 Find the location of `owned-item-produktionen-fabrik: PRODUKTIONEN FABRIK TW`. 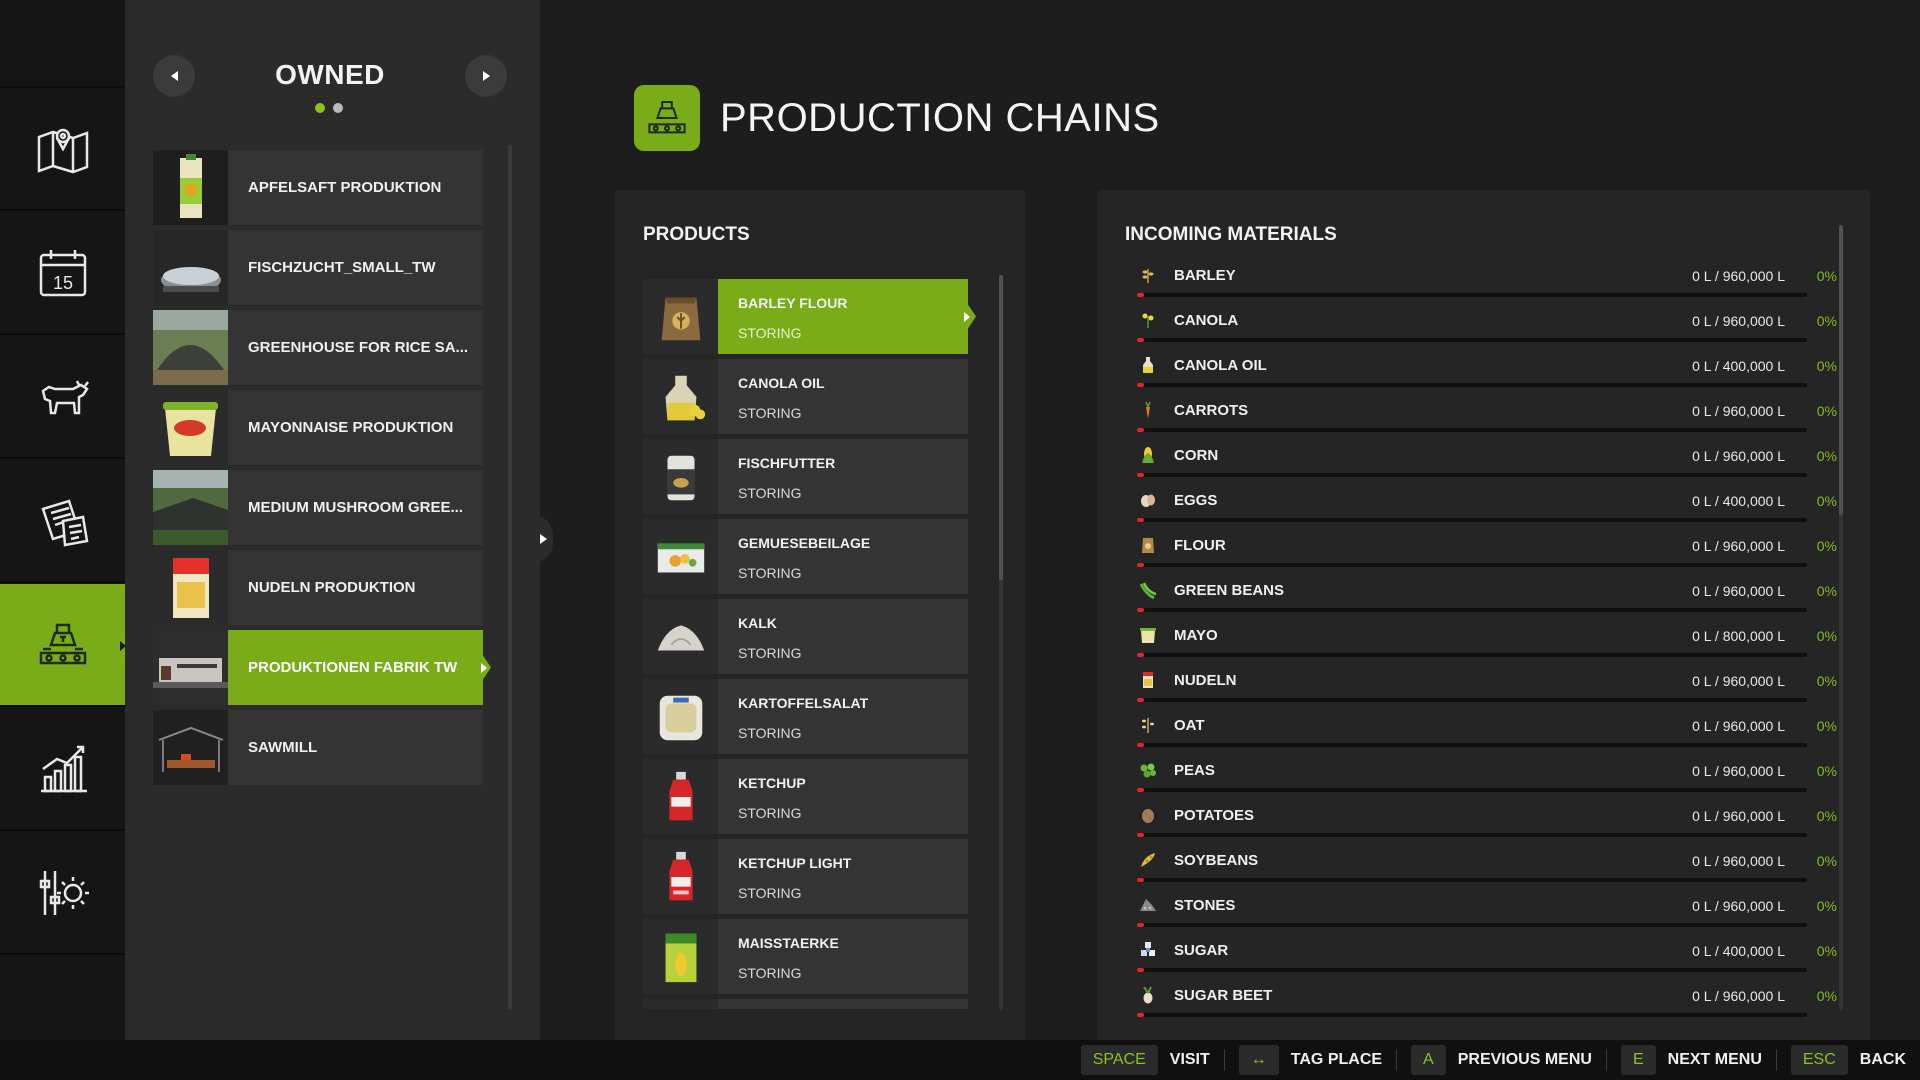

owned-item-produktionen-fabrik: PRODUKTIONEN FABRIK TW is located at coordinates (322, 667).